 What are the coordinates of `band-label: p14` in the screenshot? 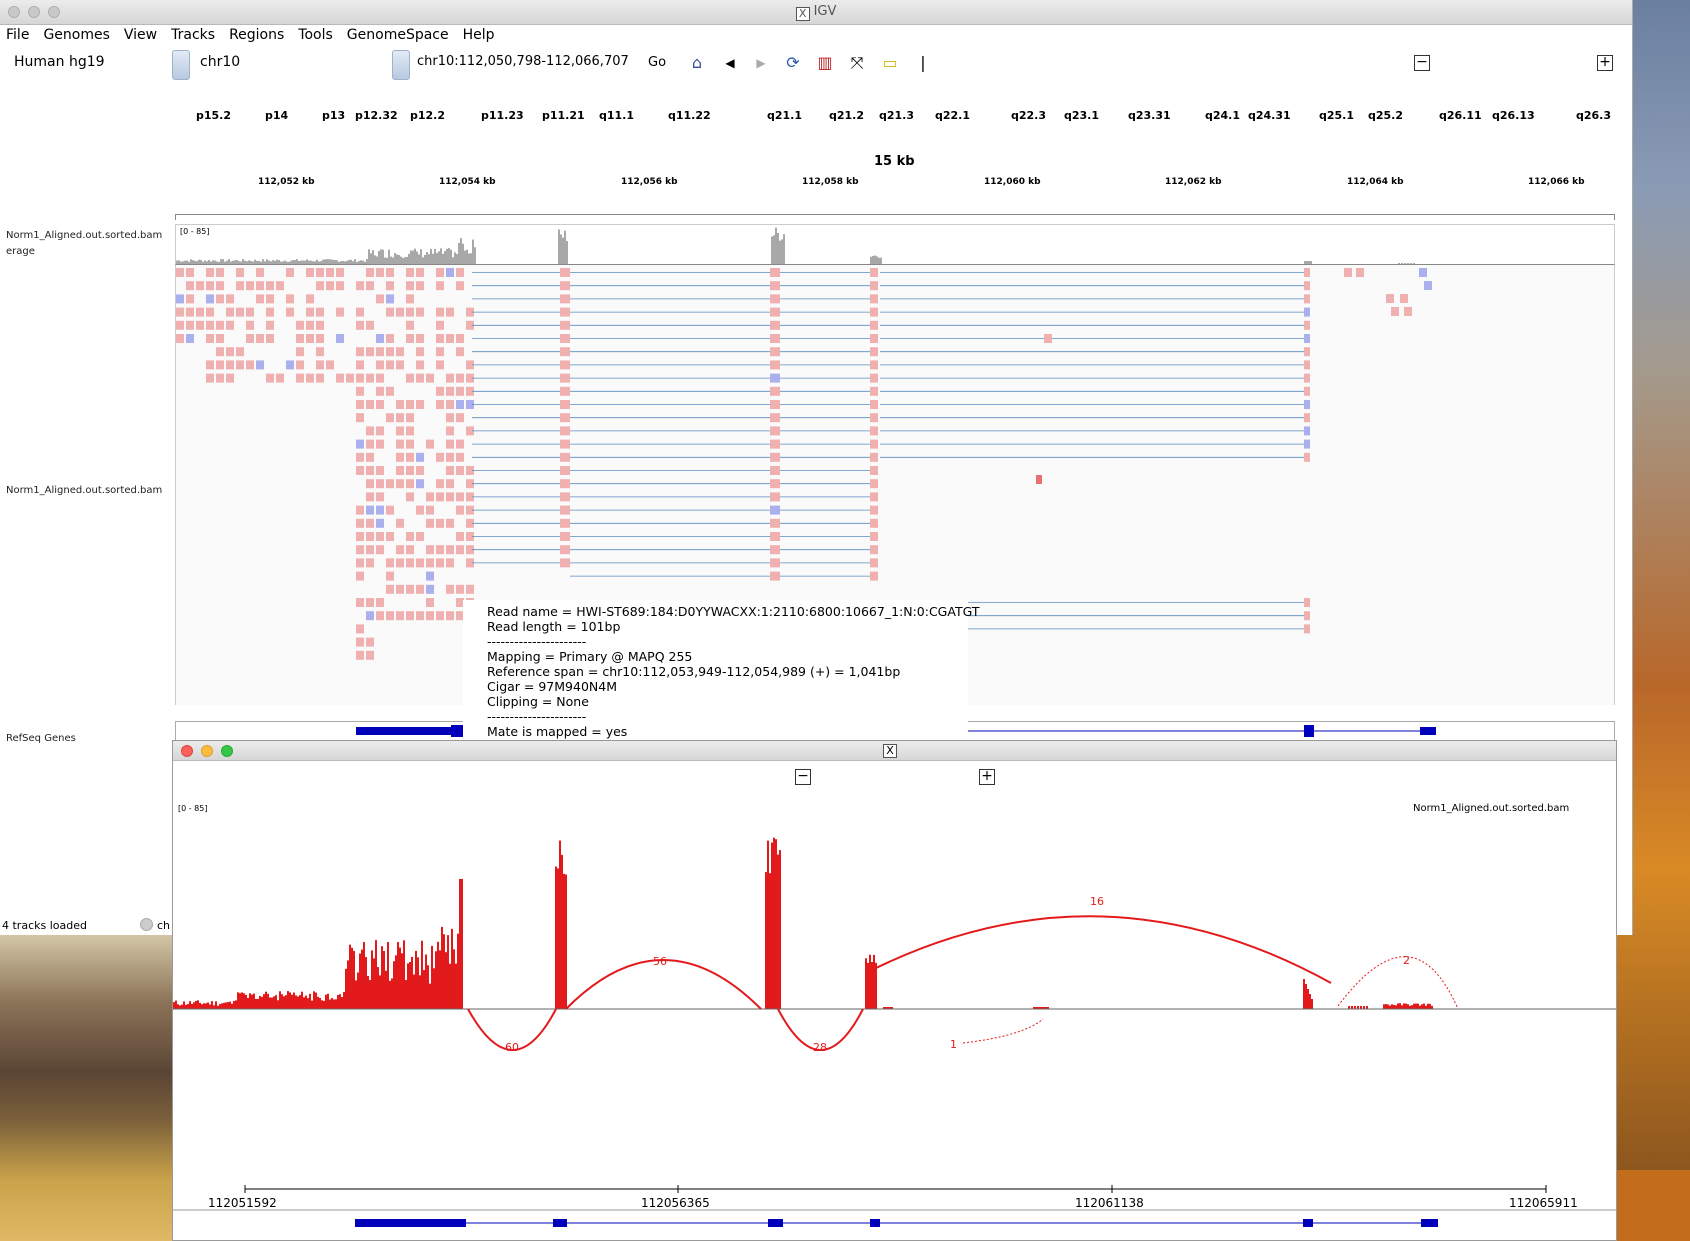 It's located at (277, 115).